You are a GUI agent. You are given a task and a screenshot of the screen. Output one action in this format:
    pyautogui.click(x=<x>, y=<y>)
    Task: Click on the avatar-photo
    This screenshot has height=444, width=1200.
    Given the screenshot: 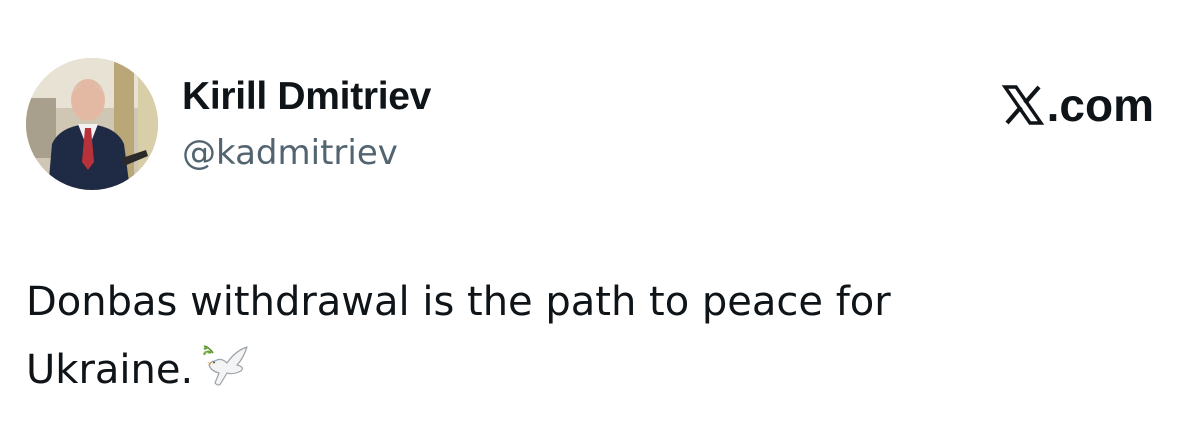 What is the action you would take?
    pyautogui.click(x=92, y=124)
    